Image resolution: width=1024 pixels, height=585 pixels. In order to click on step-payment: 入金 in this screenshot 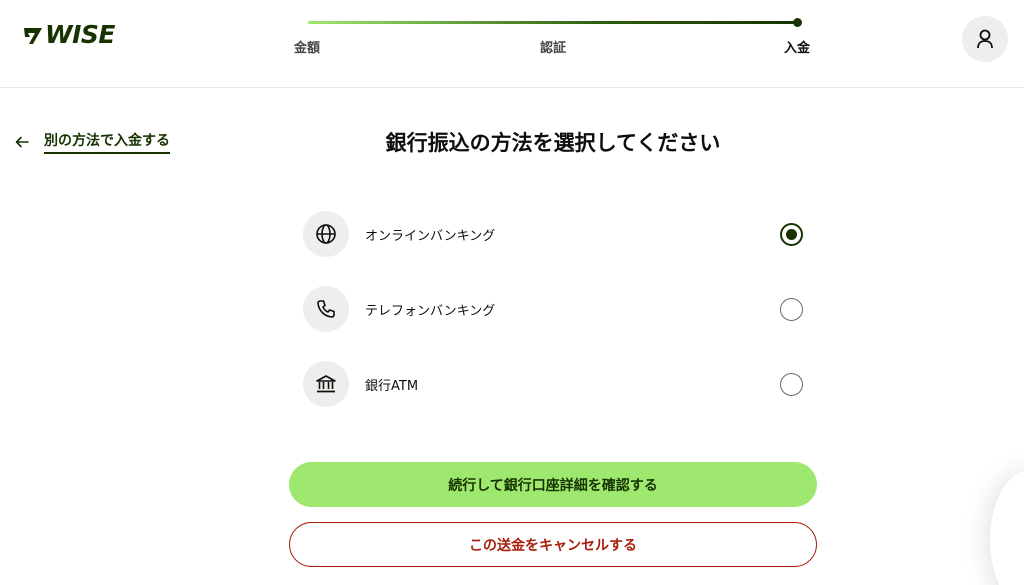, I will do `click(797, 48)`.